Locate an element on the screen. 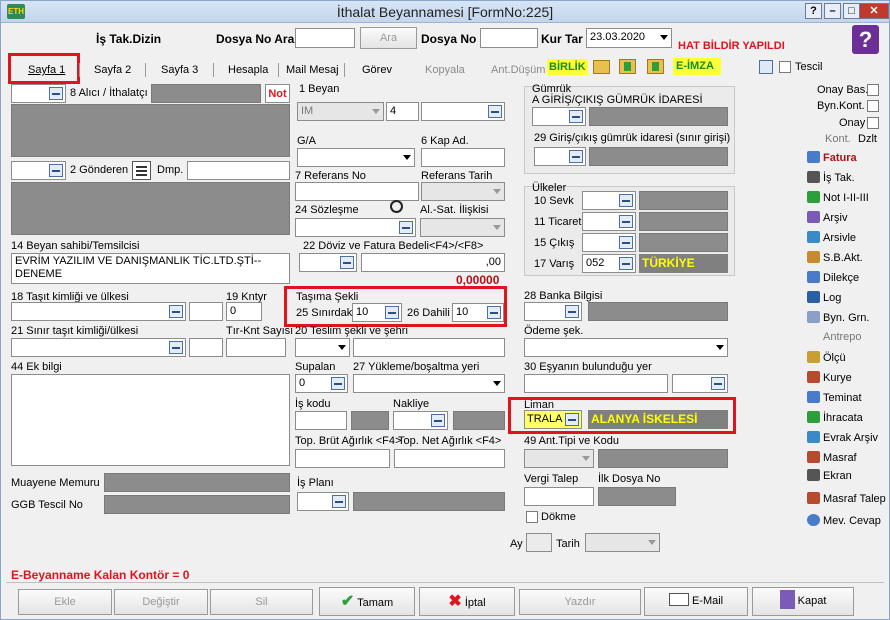 This screenshot has height=620, width=890. tab-mail-mesaj: Mail Mesaj is located at coordinates (312, 70).